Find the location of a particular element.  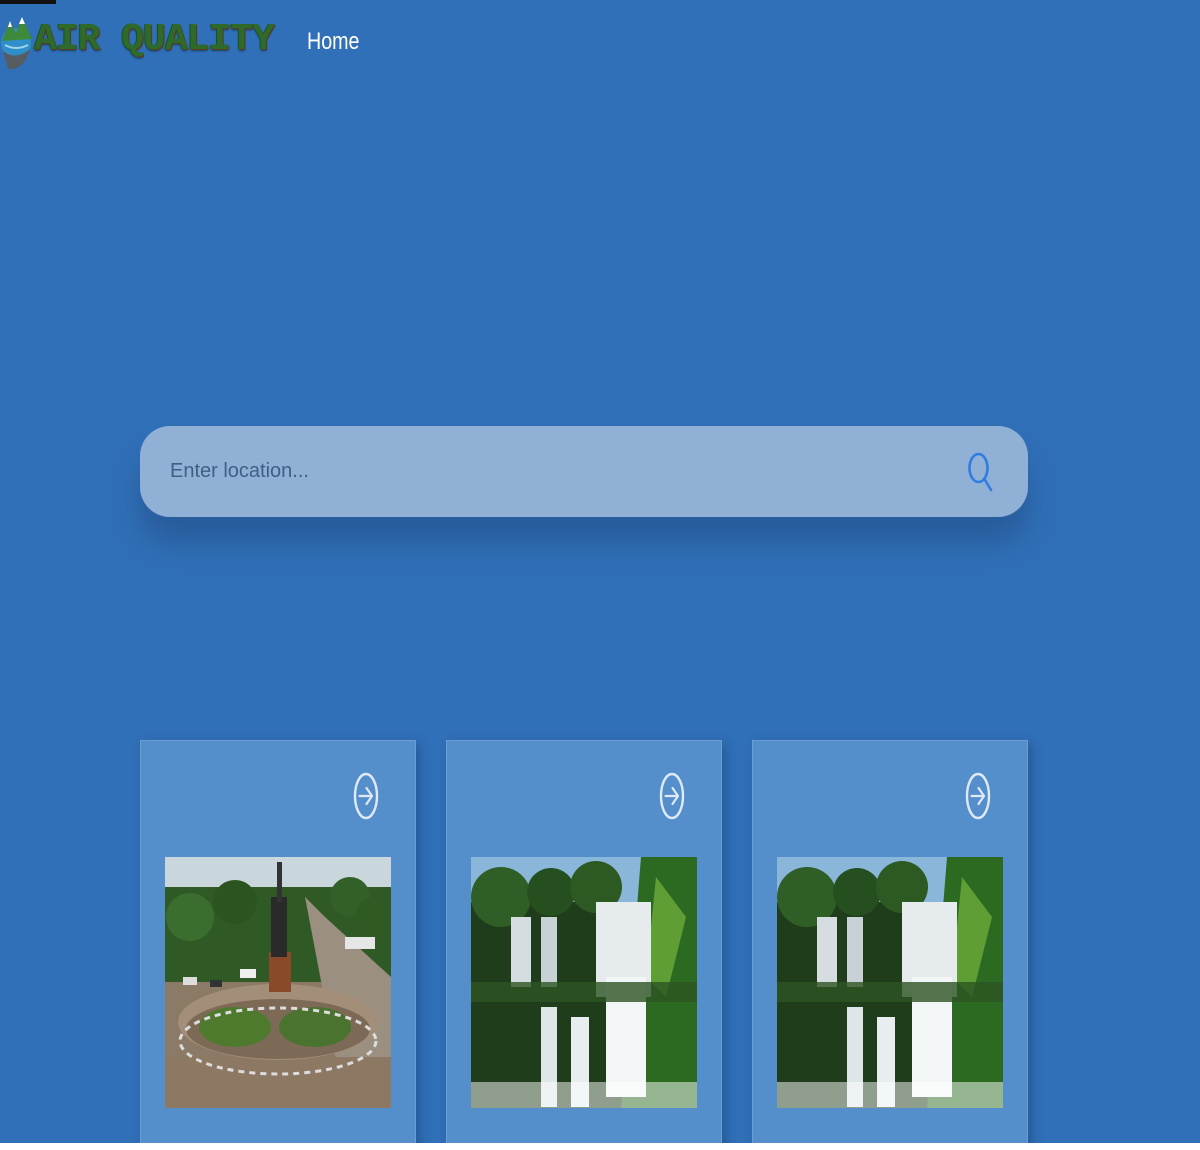

top-navigation-bar: AIR QUALITY Home is located at coordinates (600, 45).